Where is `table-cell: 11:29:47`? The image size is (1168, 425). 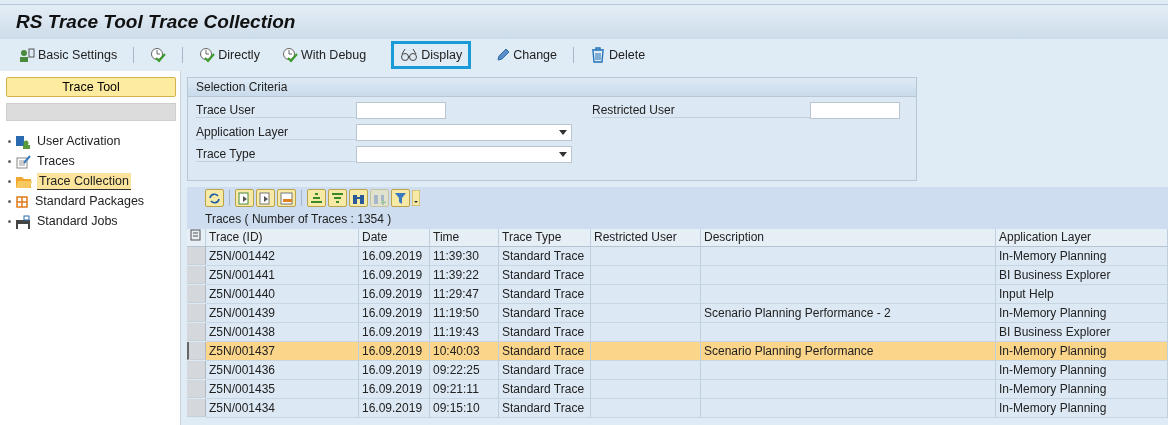 table-cell: 11:29:47 is located at coordinates (464, 294).